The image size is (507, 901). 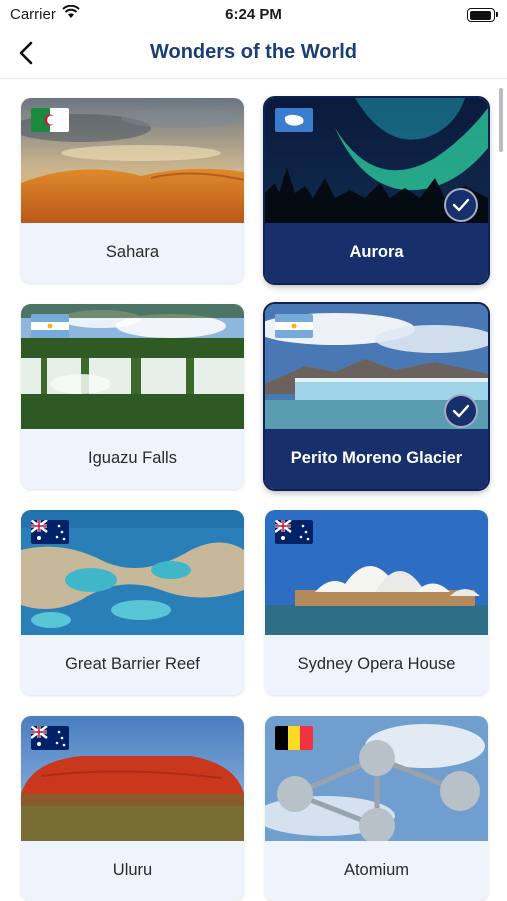 I want to click on belgium-flag-icon, so click(x=294, y=738).